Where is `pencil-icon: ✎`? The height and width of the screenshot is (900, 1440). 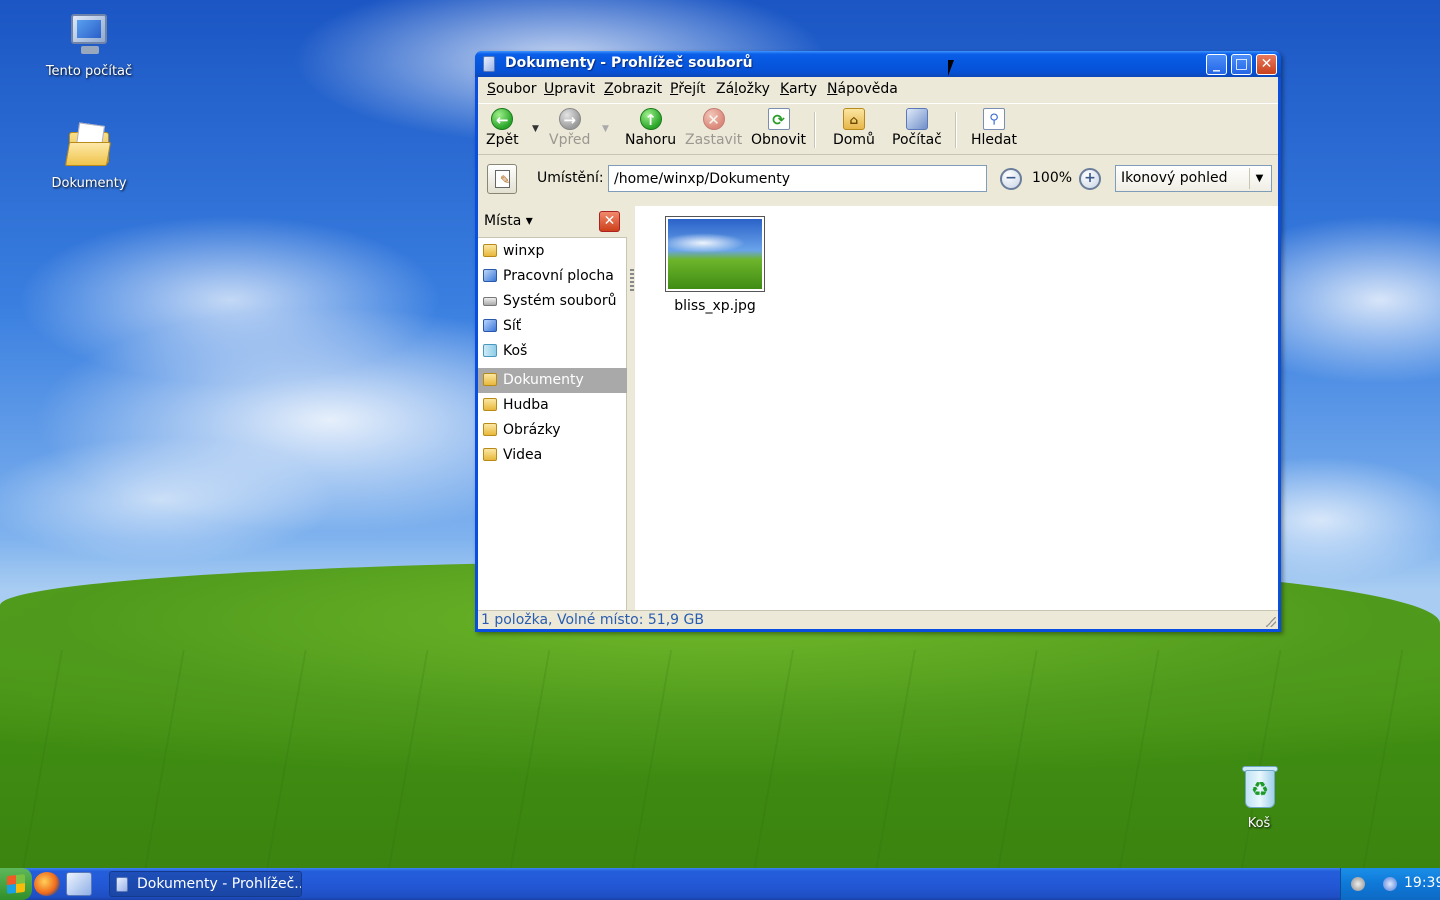
pencil-icon: ✎ is located at coordinates (505, 180).